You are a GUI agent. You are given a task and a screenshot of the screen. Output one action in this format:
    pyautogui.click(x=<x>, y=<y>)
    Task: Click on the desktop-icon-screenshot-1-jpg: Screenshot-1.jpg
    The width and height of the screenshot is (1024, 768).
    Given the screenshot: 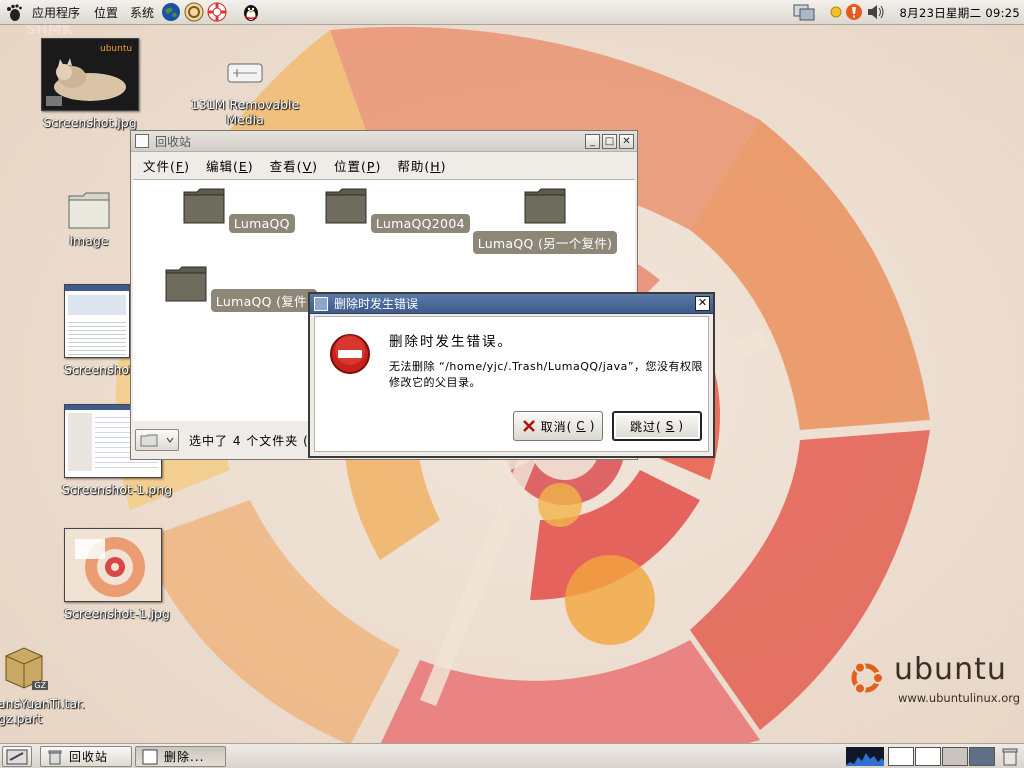 What is the action you would take?
    pyautogui.click(x=117, y=574)
    